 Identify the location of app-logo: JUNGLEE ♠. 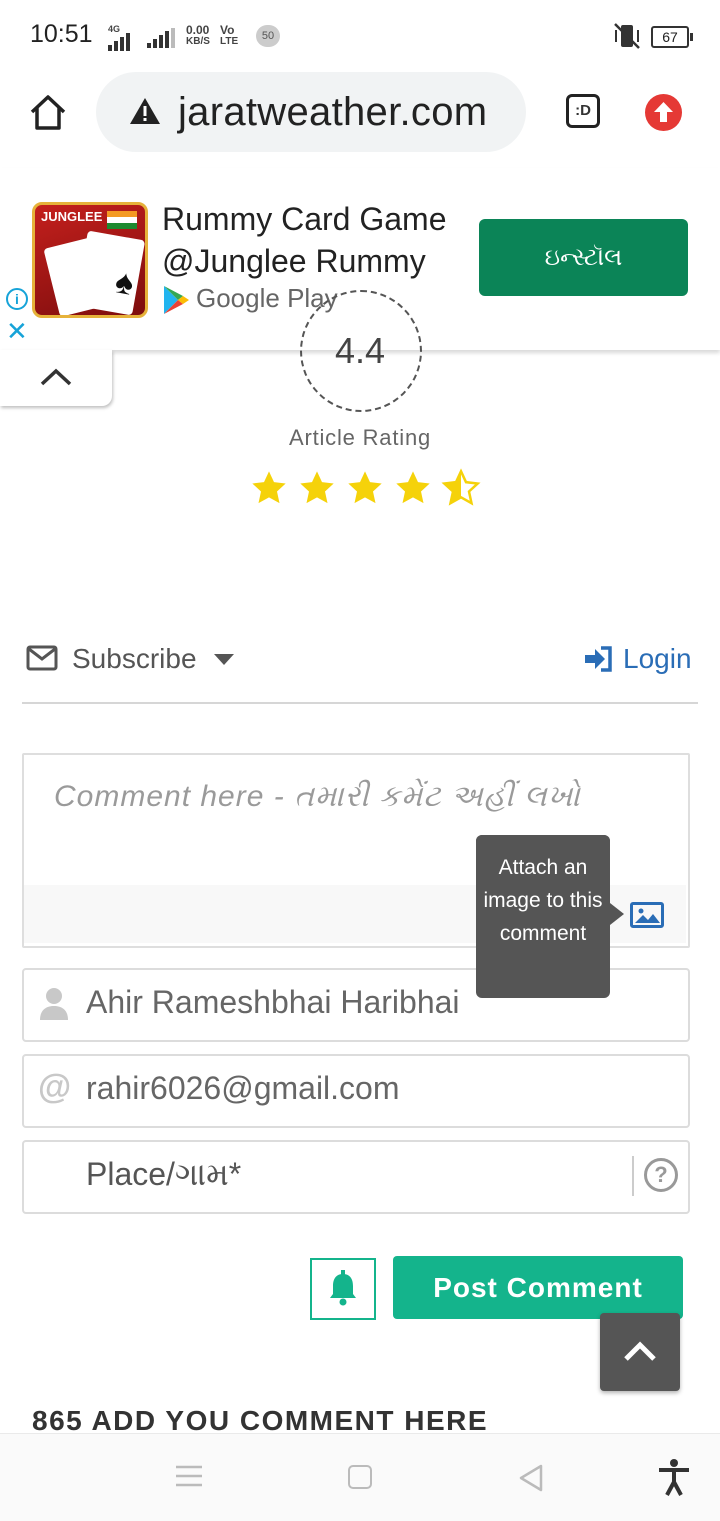
(90, 260).